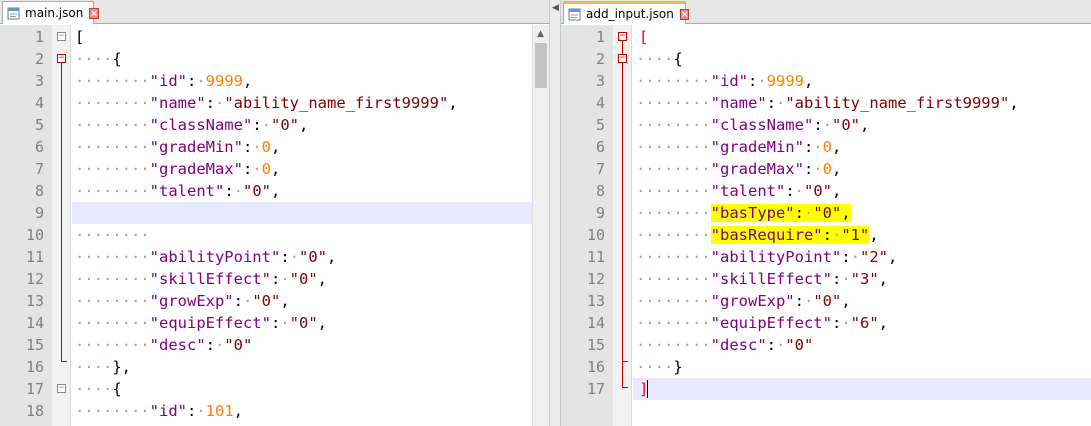  What do you see at coordinates (826, 257) in the screenshot?
I see `code-line: ········"abilityPoint":·"2",` at bounding box center [826, 257].